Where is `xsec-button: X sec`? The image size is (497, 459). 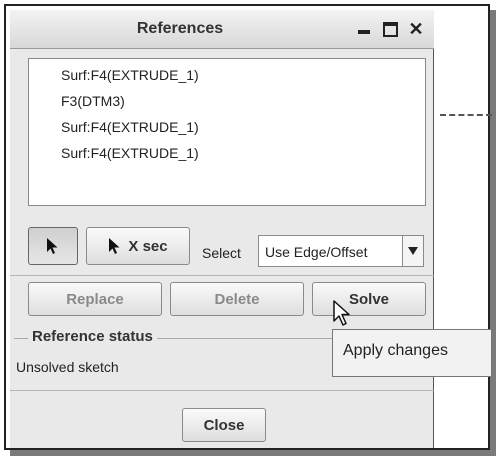 xsec-button: X sec is located at coordinates (138, 246).